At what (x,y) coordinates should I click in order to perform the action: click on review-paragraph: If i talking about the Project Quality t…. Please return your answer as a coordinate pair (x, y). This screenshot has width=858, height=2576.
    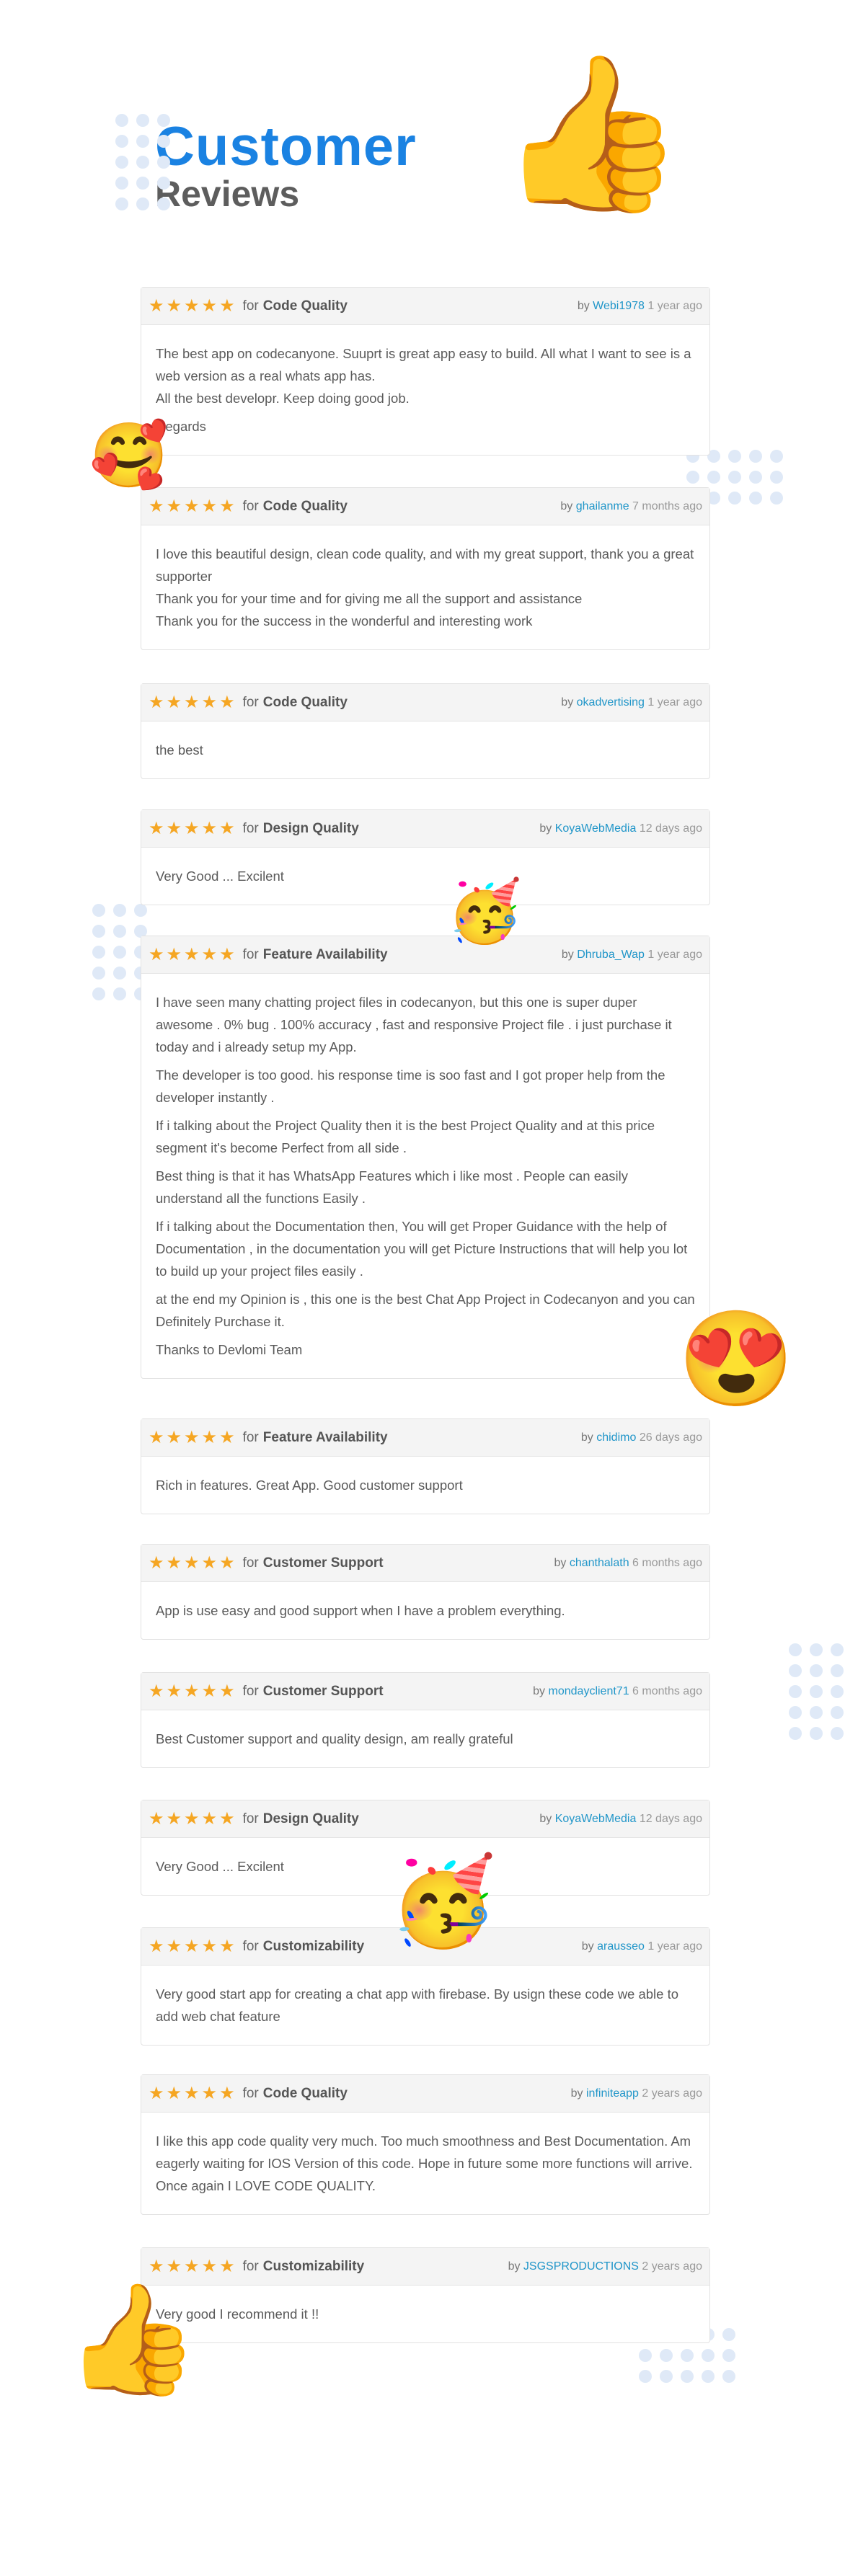
    Looking at the image, I should click on (405, 1136).